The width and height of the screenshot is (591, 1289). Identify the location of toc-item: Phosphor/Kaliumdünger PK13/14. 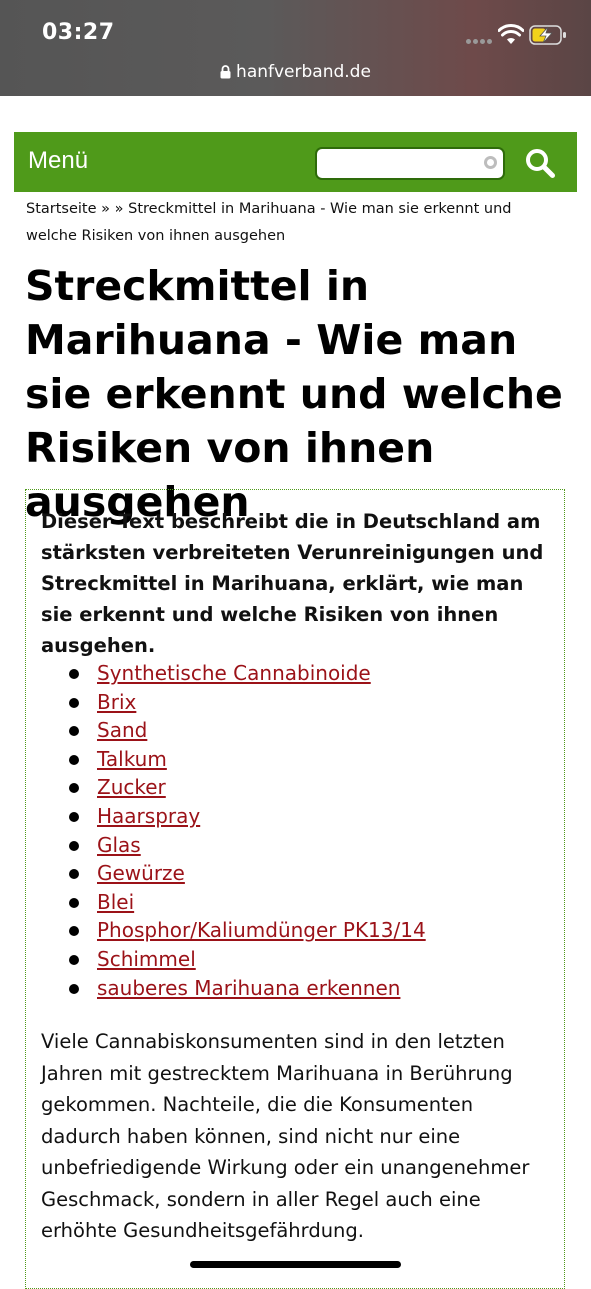
(296, 930).